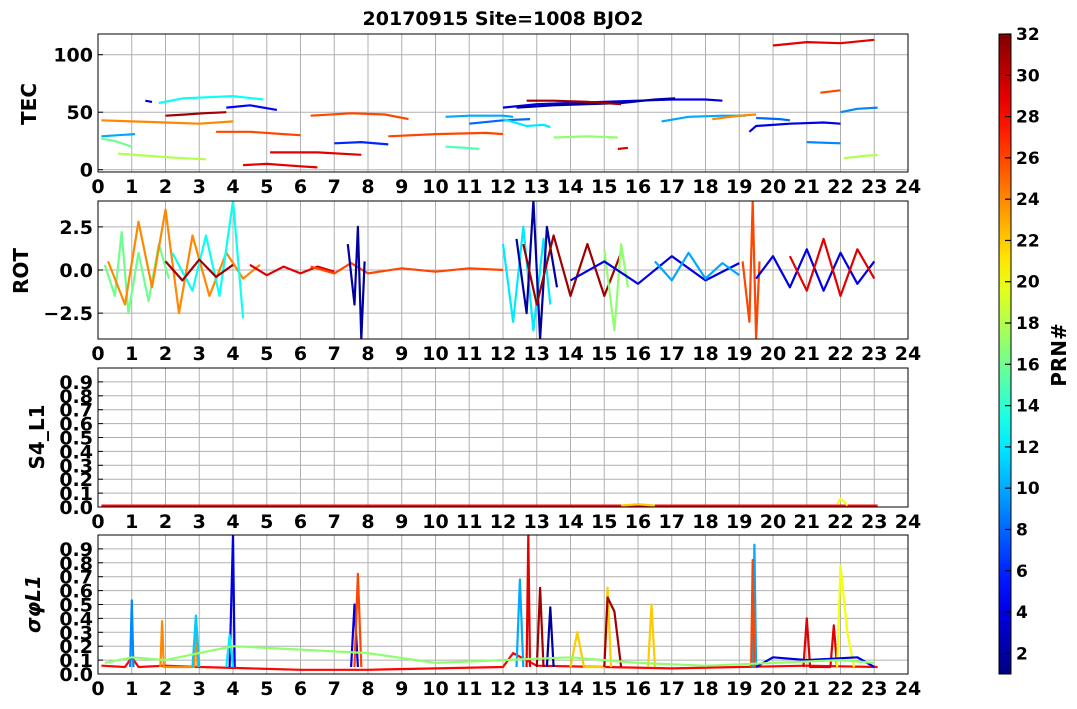 This screenshot has width=1077, height=709. What do you see at coordinates (705, 187) in the screenshot?
I see `x-tick-label: 18` at bounding box center [705, 187].